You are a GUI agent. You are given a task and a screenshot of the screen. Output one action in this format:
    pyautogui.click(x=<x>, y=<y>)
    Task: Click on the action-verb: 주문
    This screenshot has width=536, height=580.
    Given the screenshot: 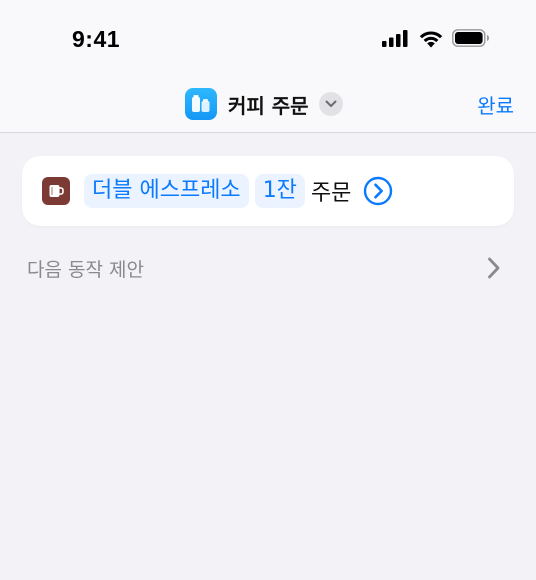 What is the action you would take?
    pyautogui.click(x=331, y=193)
    